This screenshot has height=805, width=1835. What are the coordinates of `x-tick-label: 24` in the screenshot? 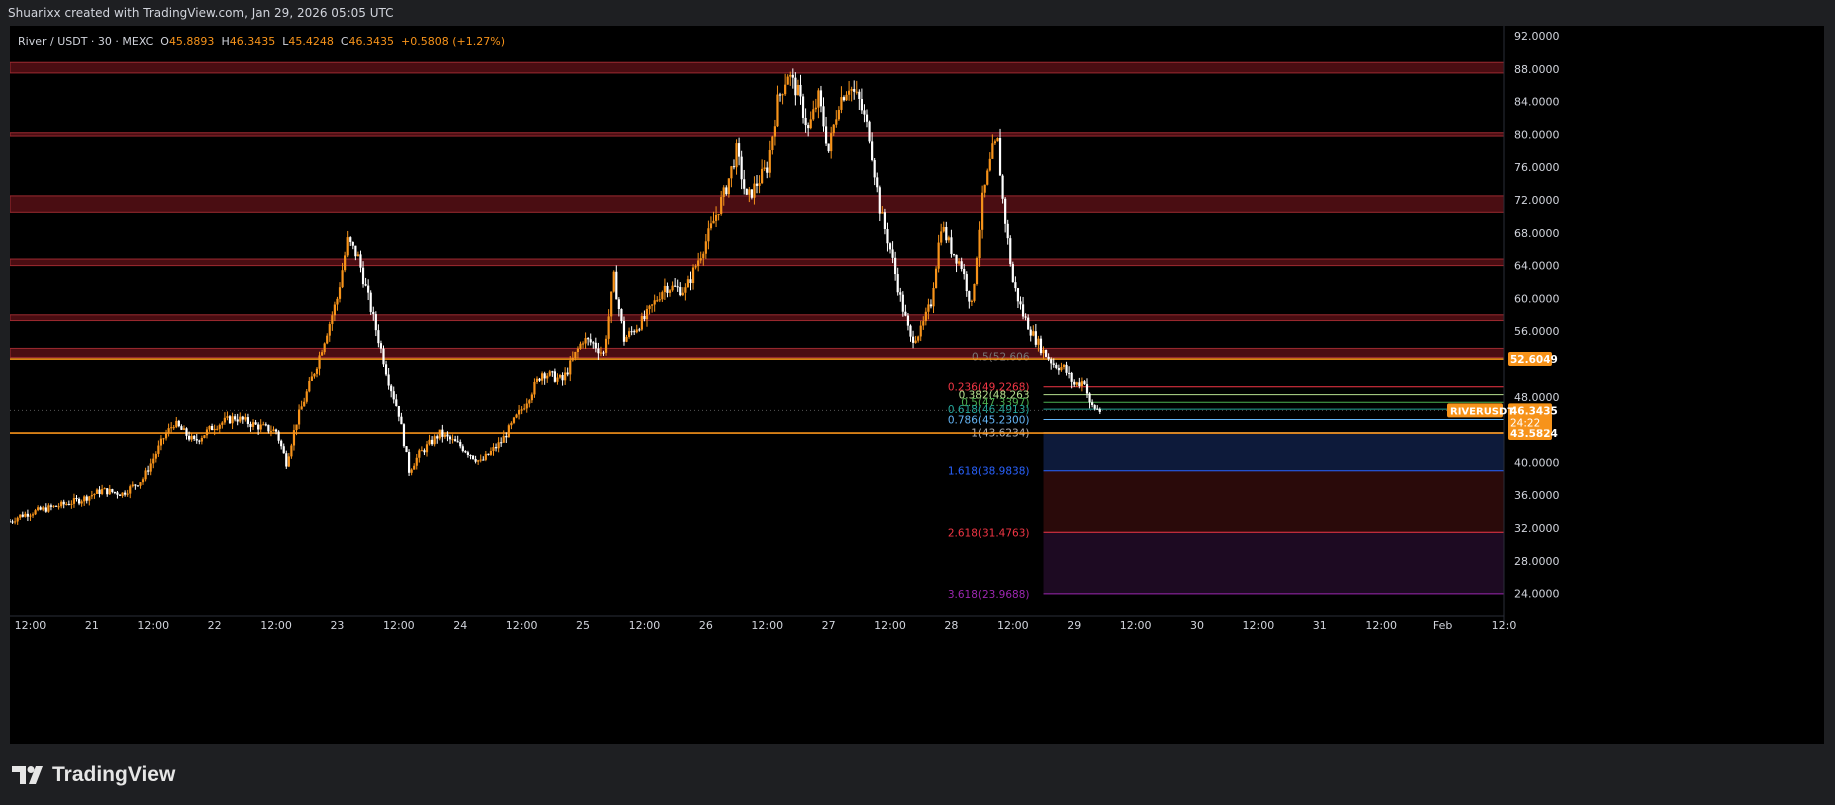 It's located at (460, 625).